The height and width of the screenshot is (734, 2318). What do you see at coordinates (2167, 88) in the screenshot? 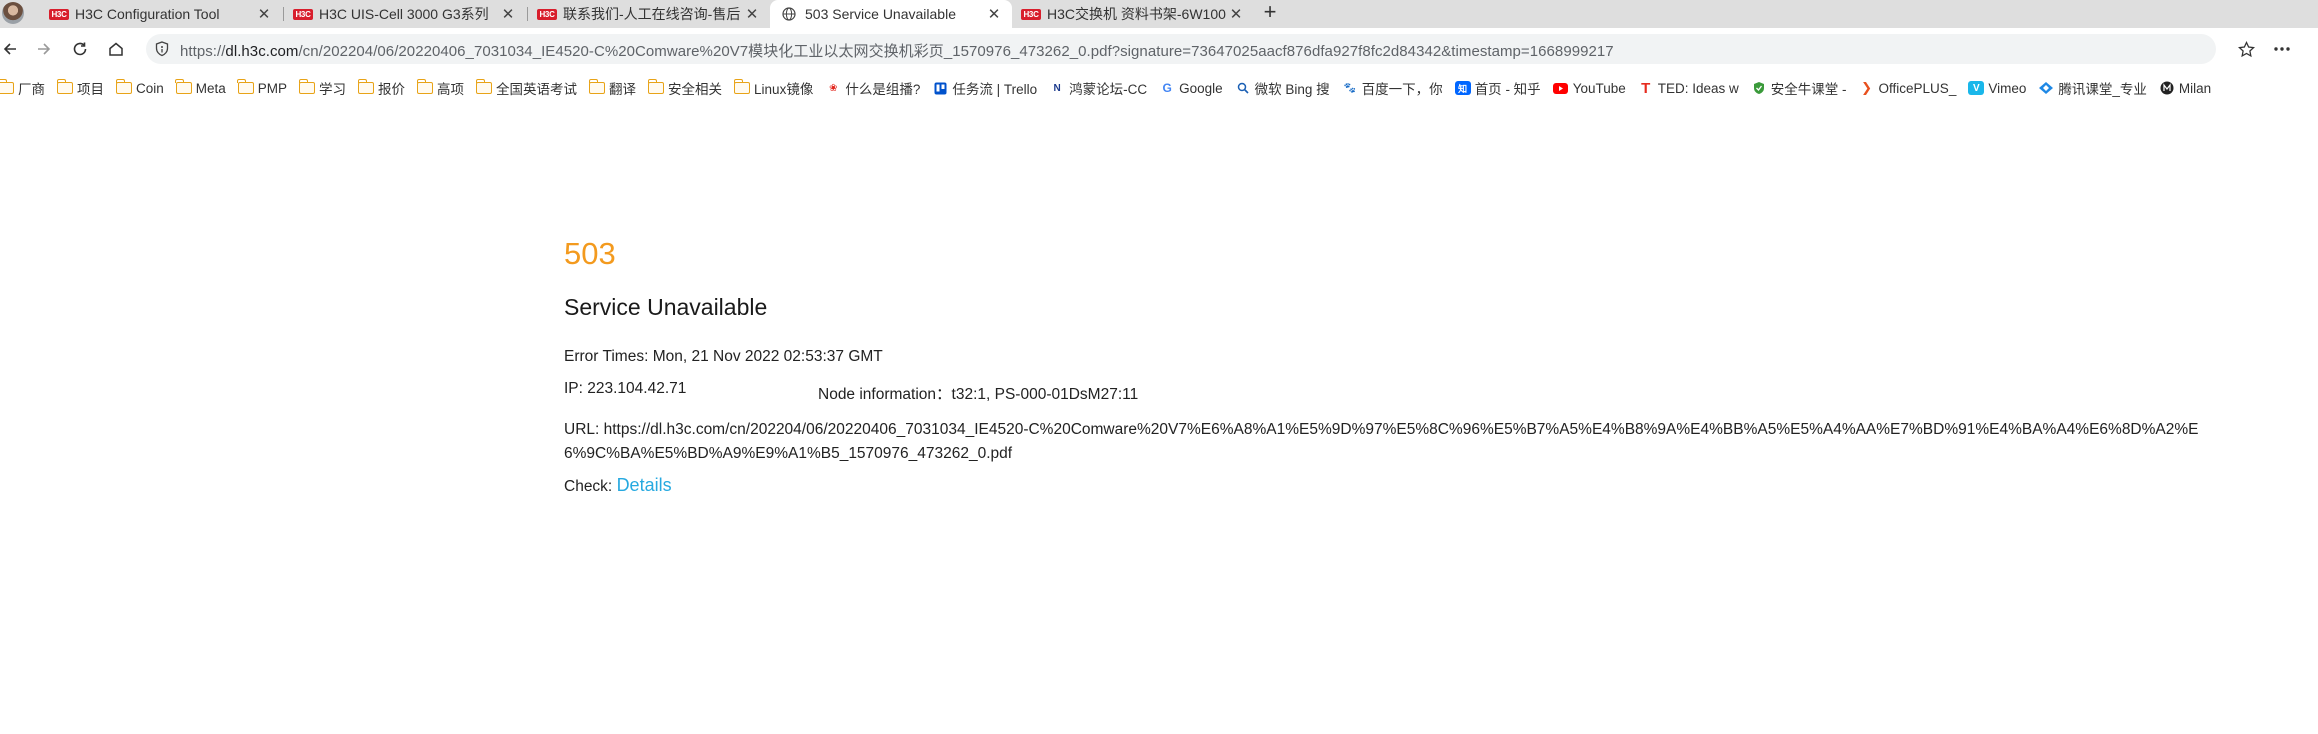
I see `milan-icon` at bounding box center [2167, 88].